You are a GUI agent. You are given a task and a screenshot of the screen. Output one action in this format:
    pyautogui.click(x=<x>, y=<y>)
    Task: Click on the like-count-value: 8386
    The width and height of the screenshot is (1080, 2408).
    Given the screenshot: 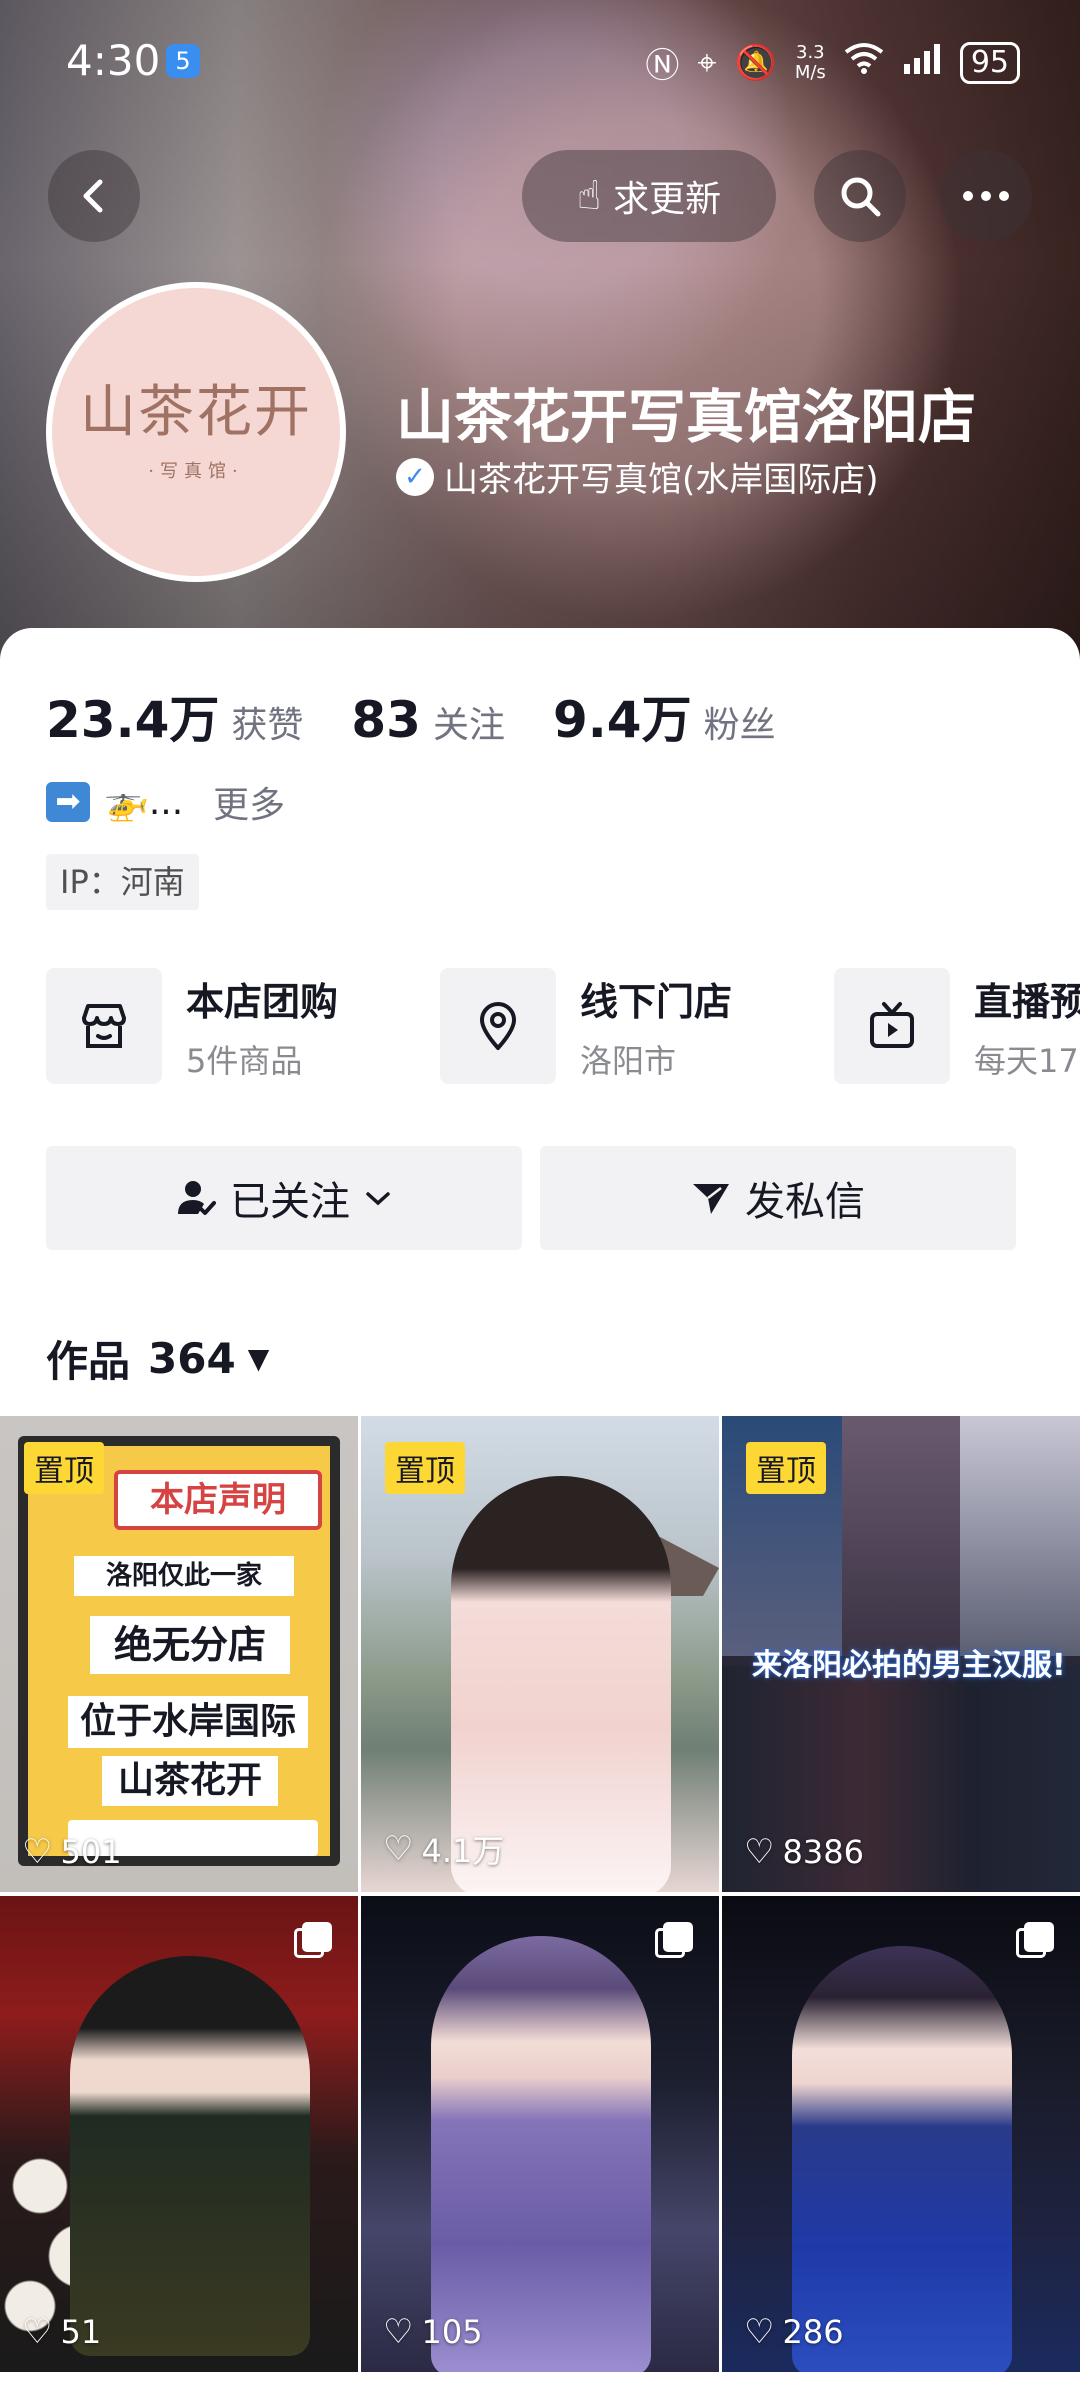 What is the action you would take?
    pyautogui.click(x=823, y=1852)
    